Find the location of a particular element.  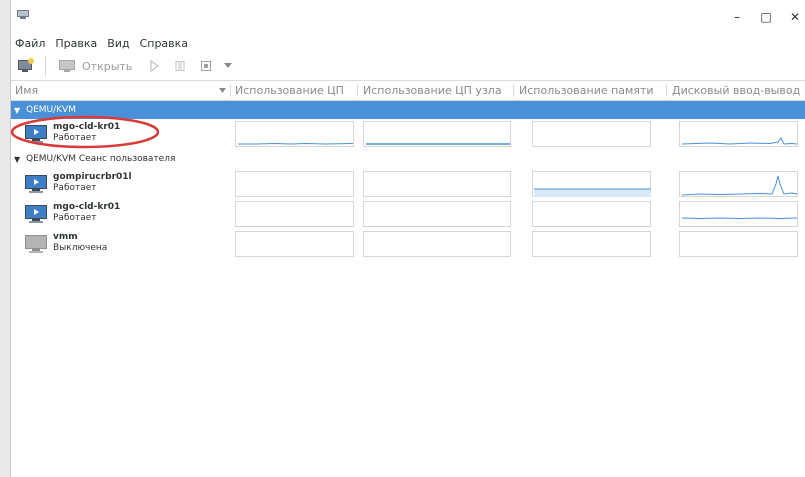

cpu-usage-line is located at coordinates (296, 143).